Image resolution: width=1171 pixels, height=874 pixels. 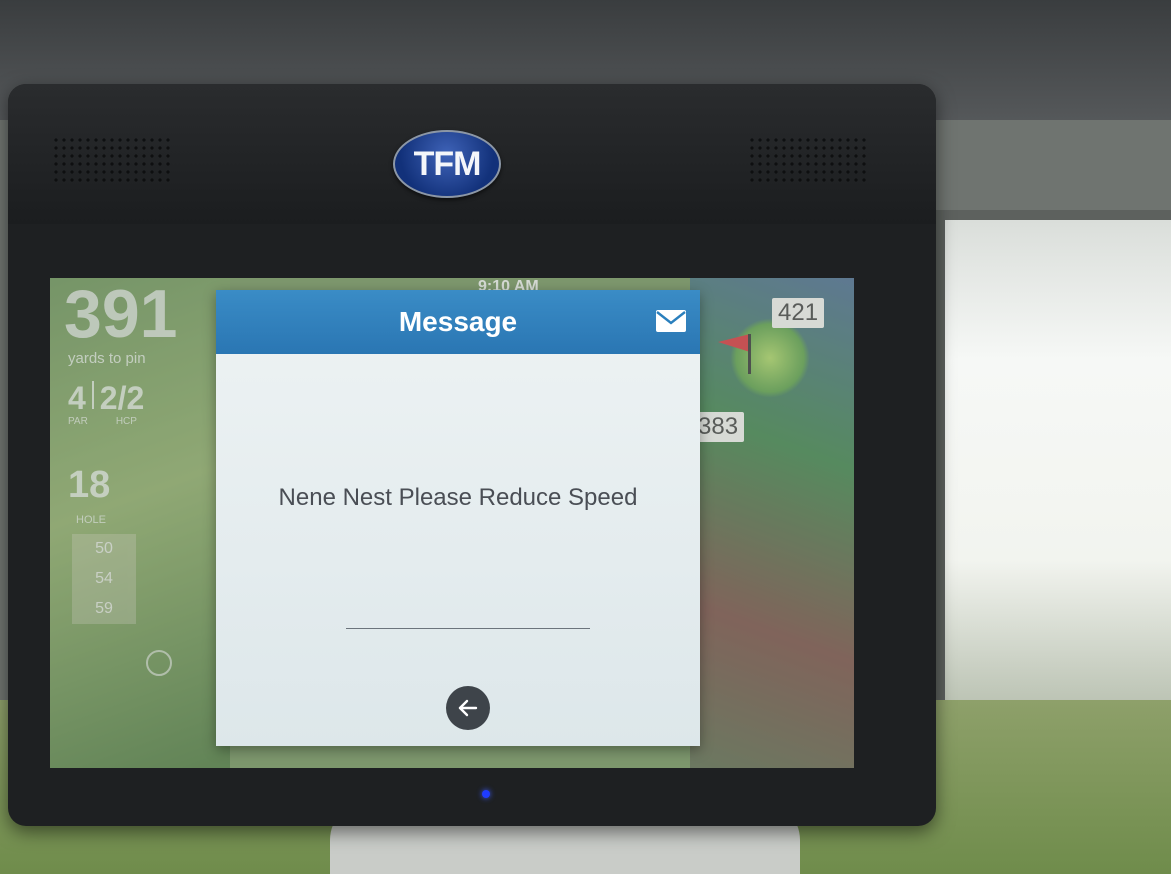 I want to click on brand-logo: TFM, so click(x=447, y=164).